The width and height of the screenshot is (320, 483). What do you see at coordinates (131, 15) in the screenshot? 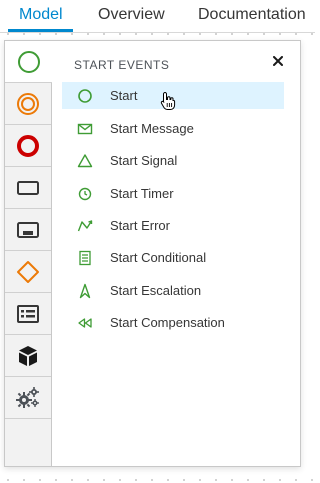
I see `tab-overview: Overview` at bounding box center [131, 15].